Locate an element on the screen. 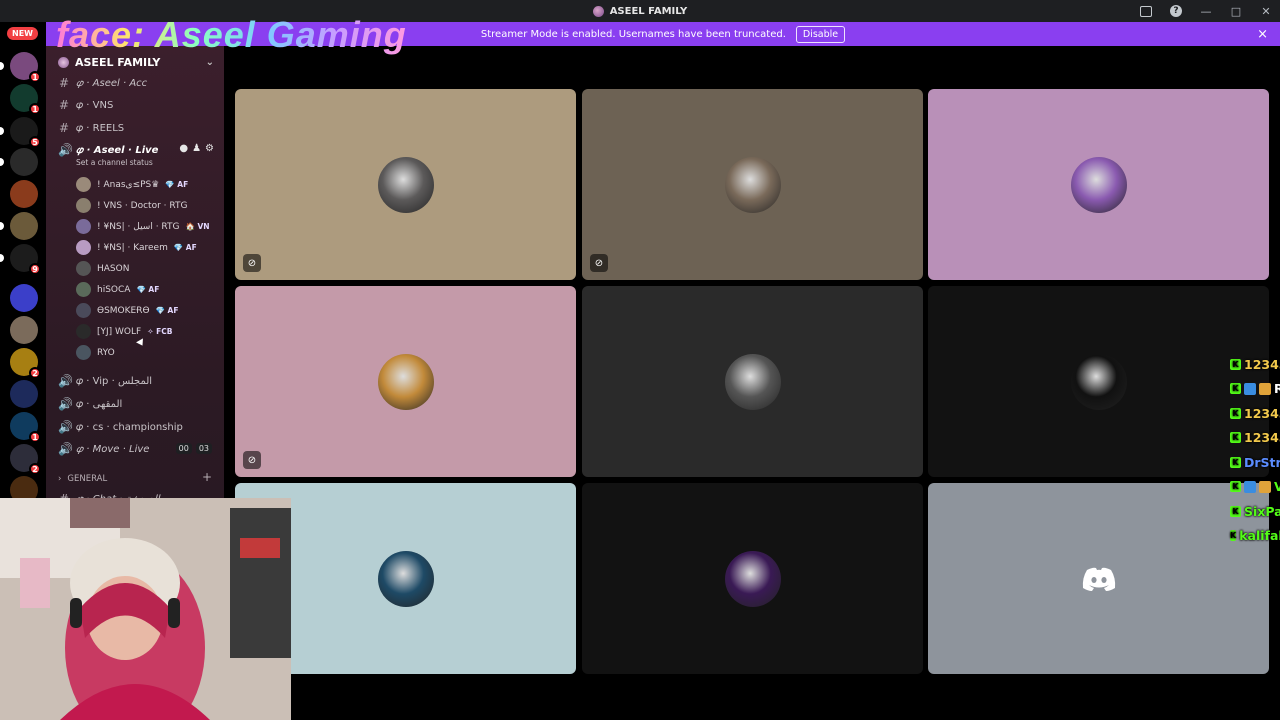 Image resolution: width=1280 pixels, height=720 pixels. voice-user: [YJ] WOLF ✧ FCB is located at coordinates (124, 331).